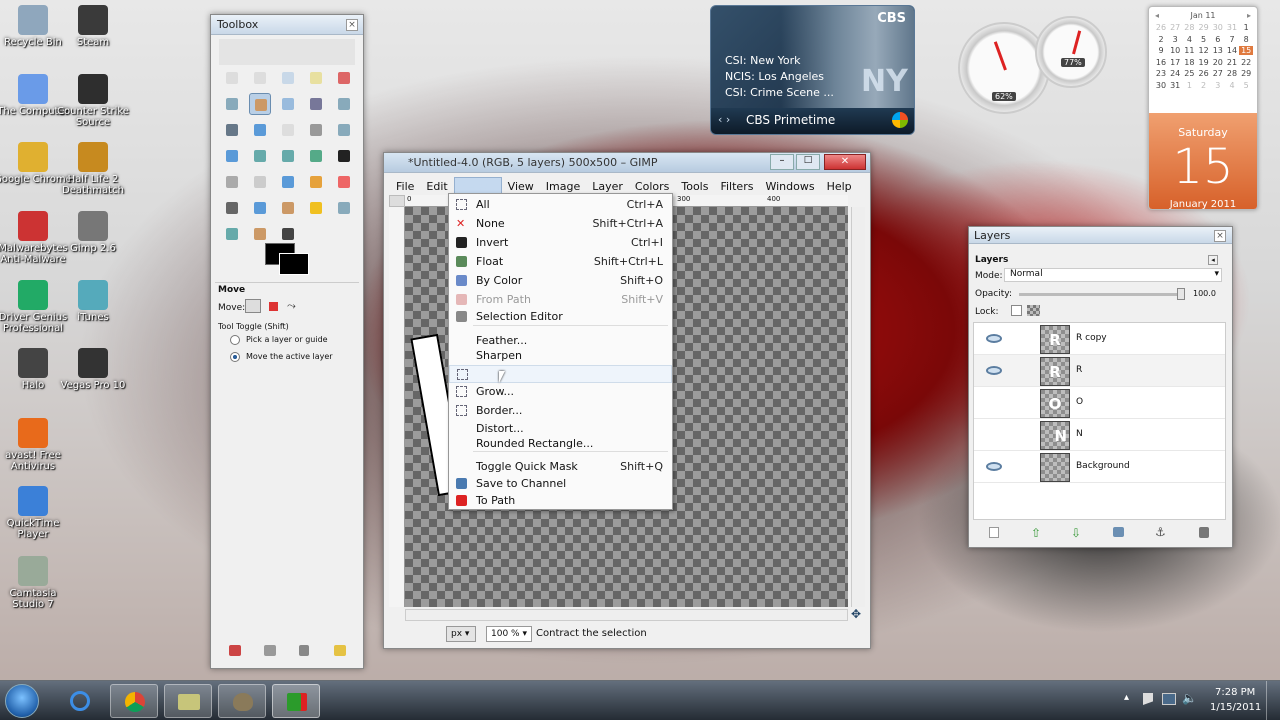  Describe the element at coordinates (1204, 62) in the screenshot. I see `calendar-day-cell: 19` at that location.